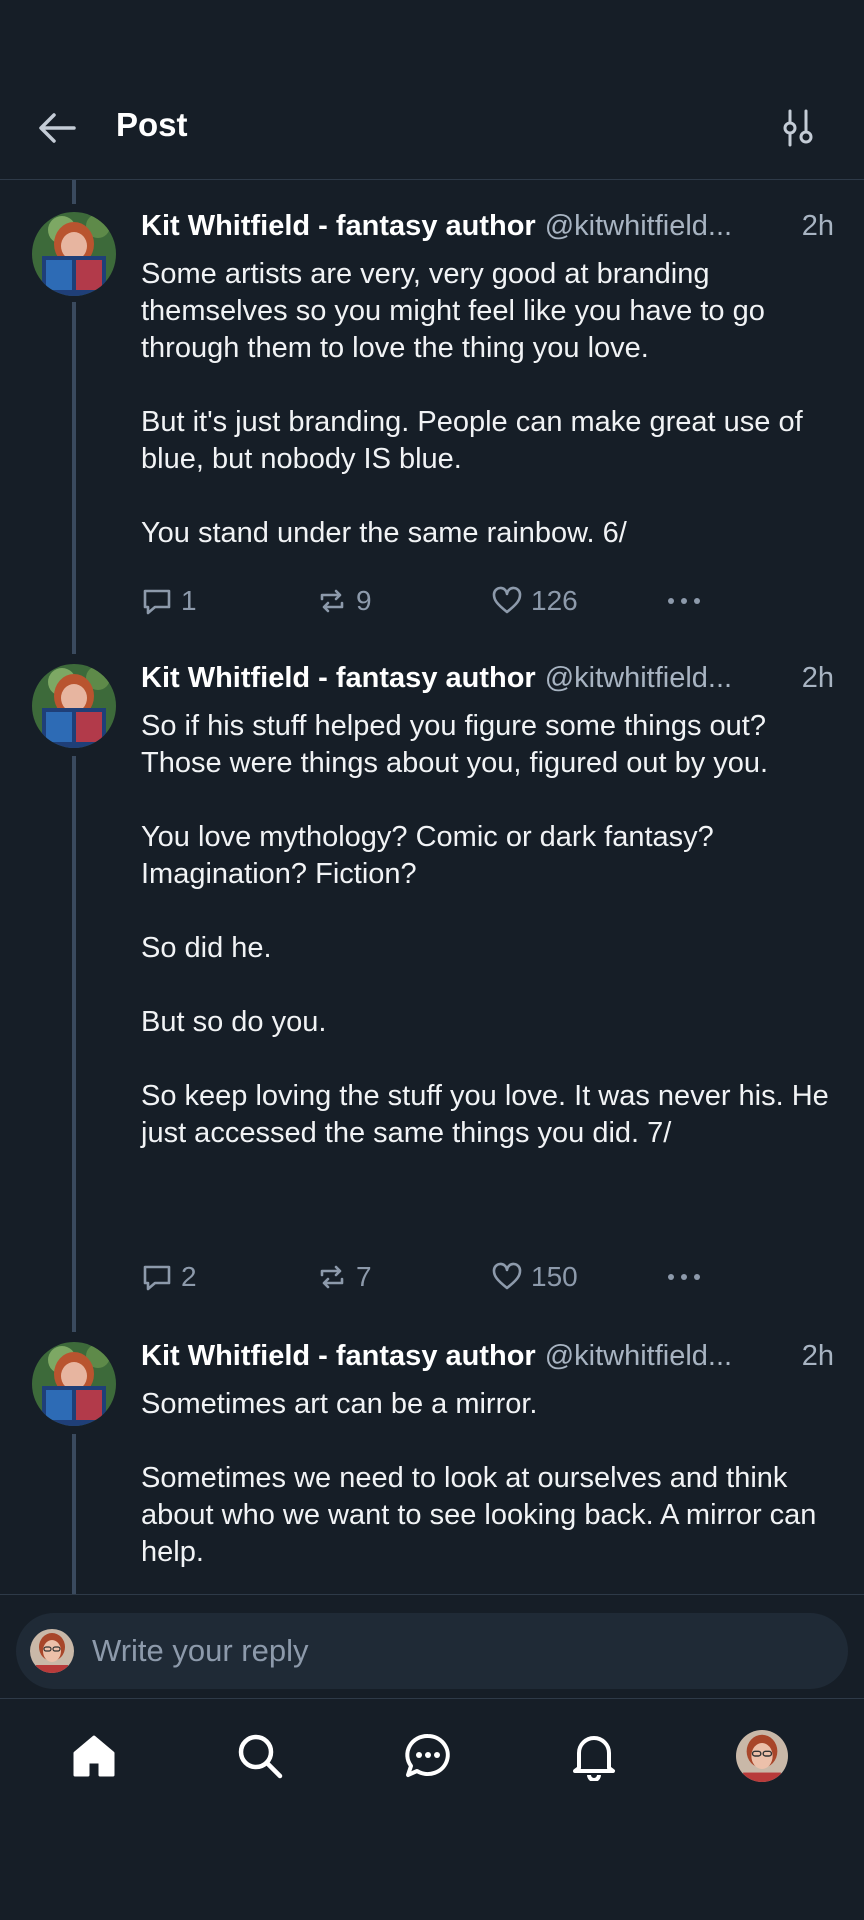 The width and height of the screenshot is (864, 1920). I want to click on nav-profile, so click(762, 1756).